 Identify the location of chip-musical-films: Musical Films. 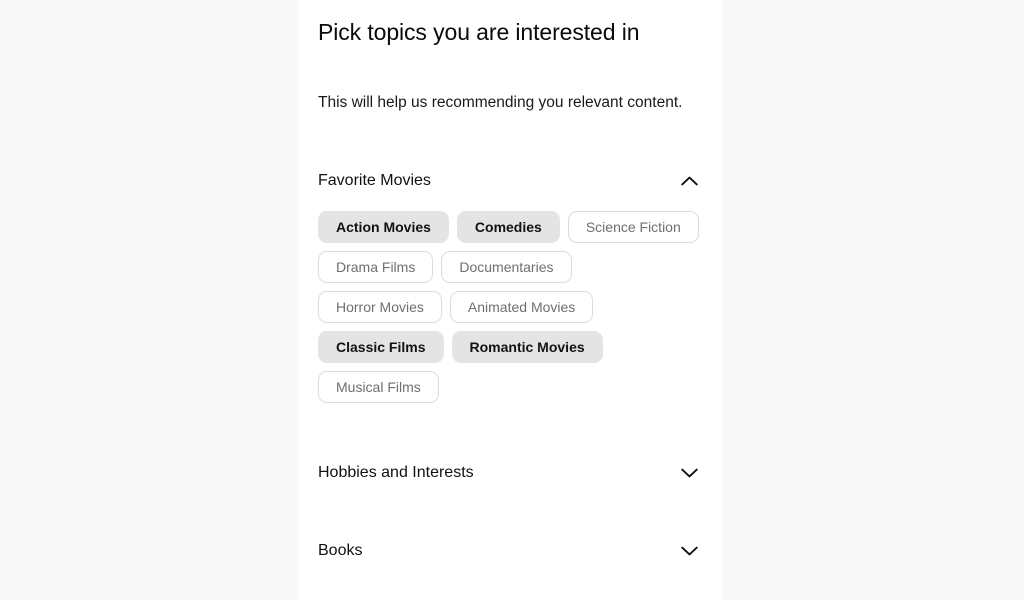
(378, 387).